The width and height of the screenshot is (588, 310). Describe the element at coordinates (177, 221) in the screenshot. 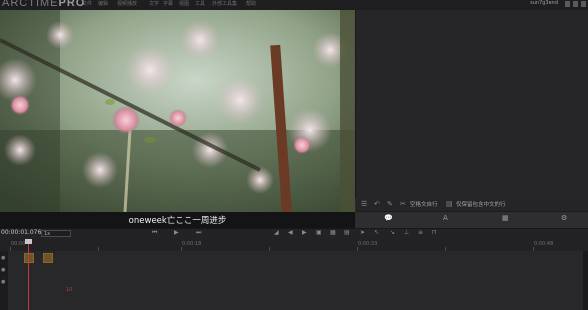

I see `subtitle-preview-text: oneweek亡ここ一周进步` at that location.